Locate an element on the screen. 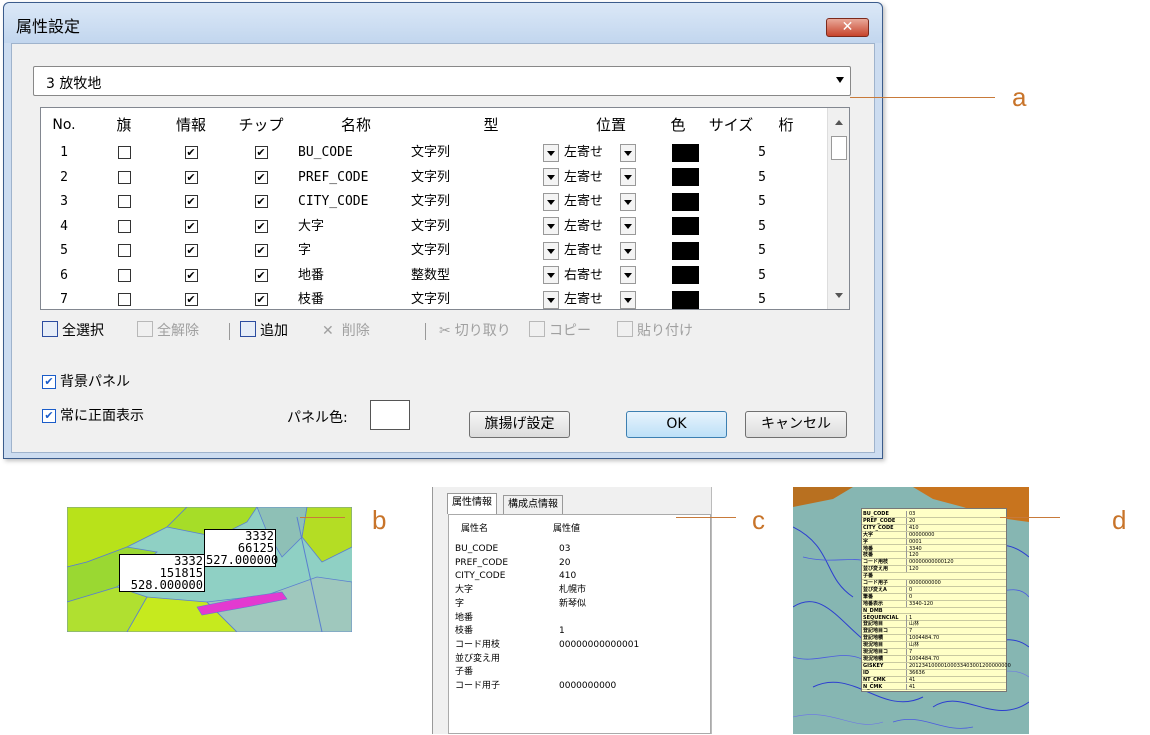 The width and height of the screenshot is (1150, 735). attribute-row: PREF_CODE 20 is located at coordinates (578, 563).